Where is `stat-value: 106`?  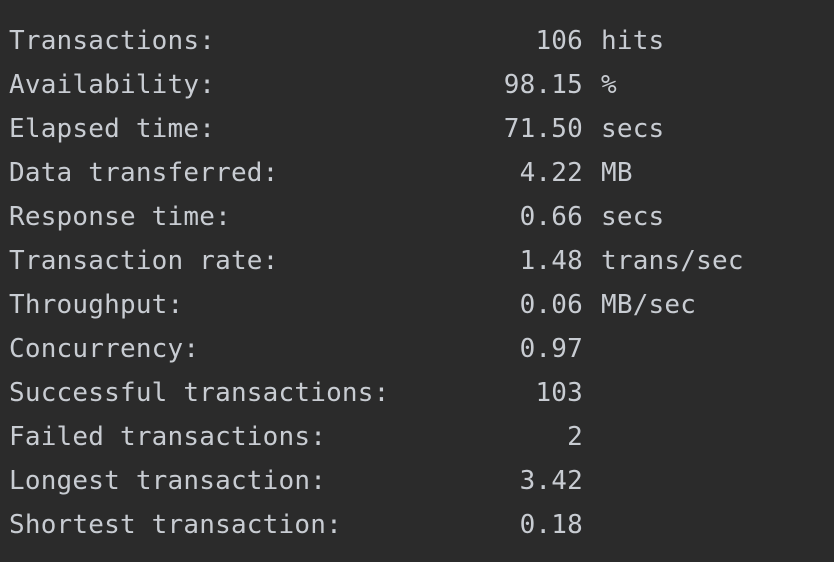
stat-value: 106 is located at coordinates (559, 41).